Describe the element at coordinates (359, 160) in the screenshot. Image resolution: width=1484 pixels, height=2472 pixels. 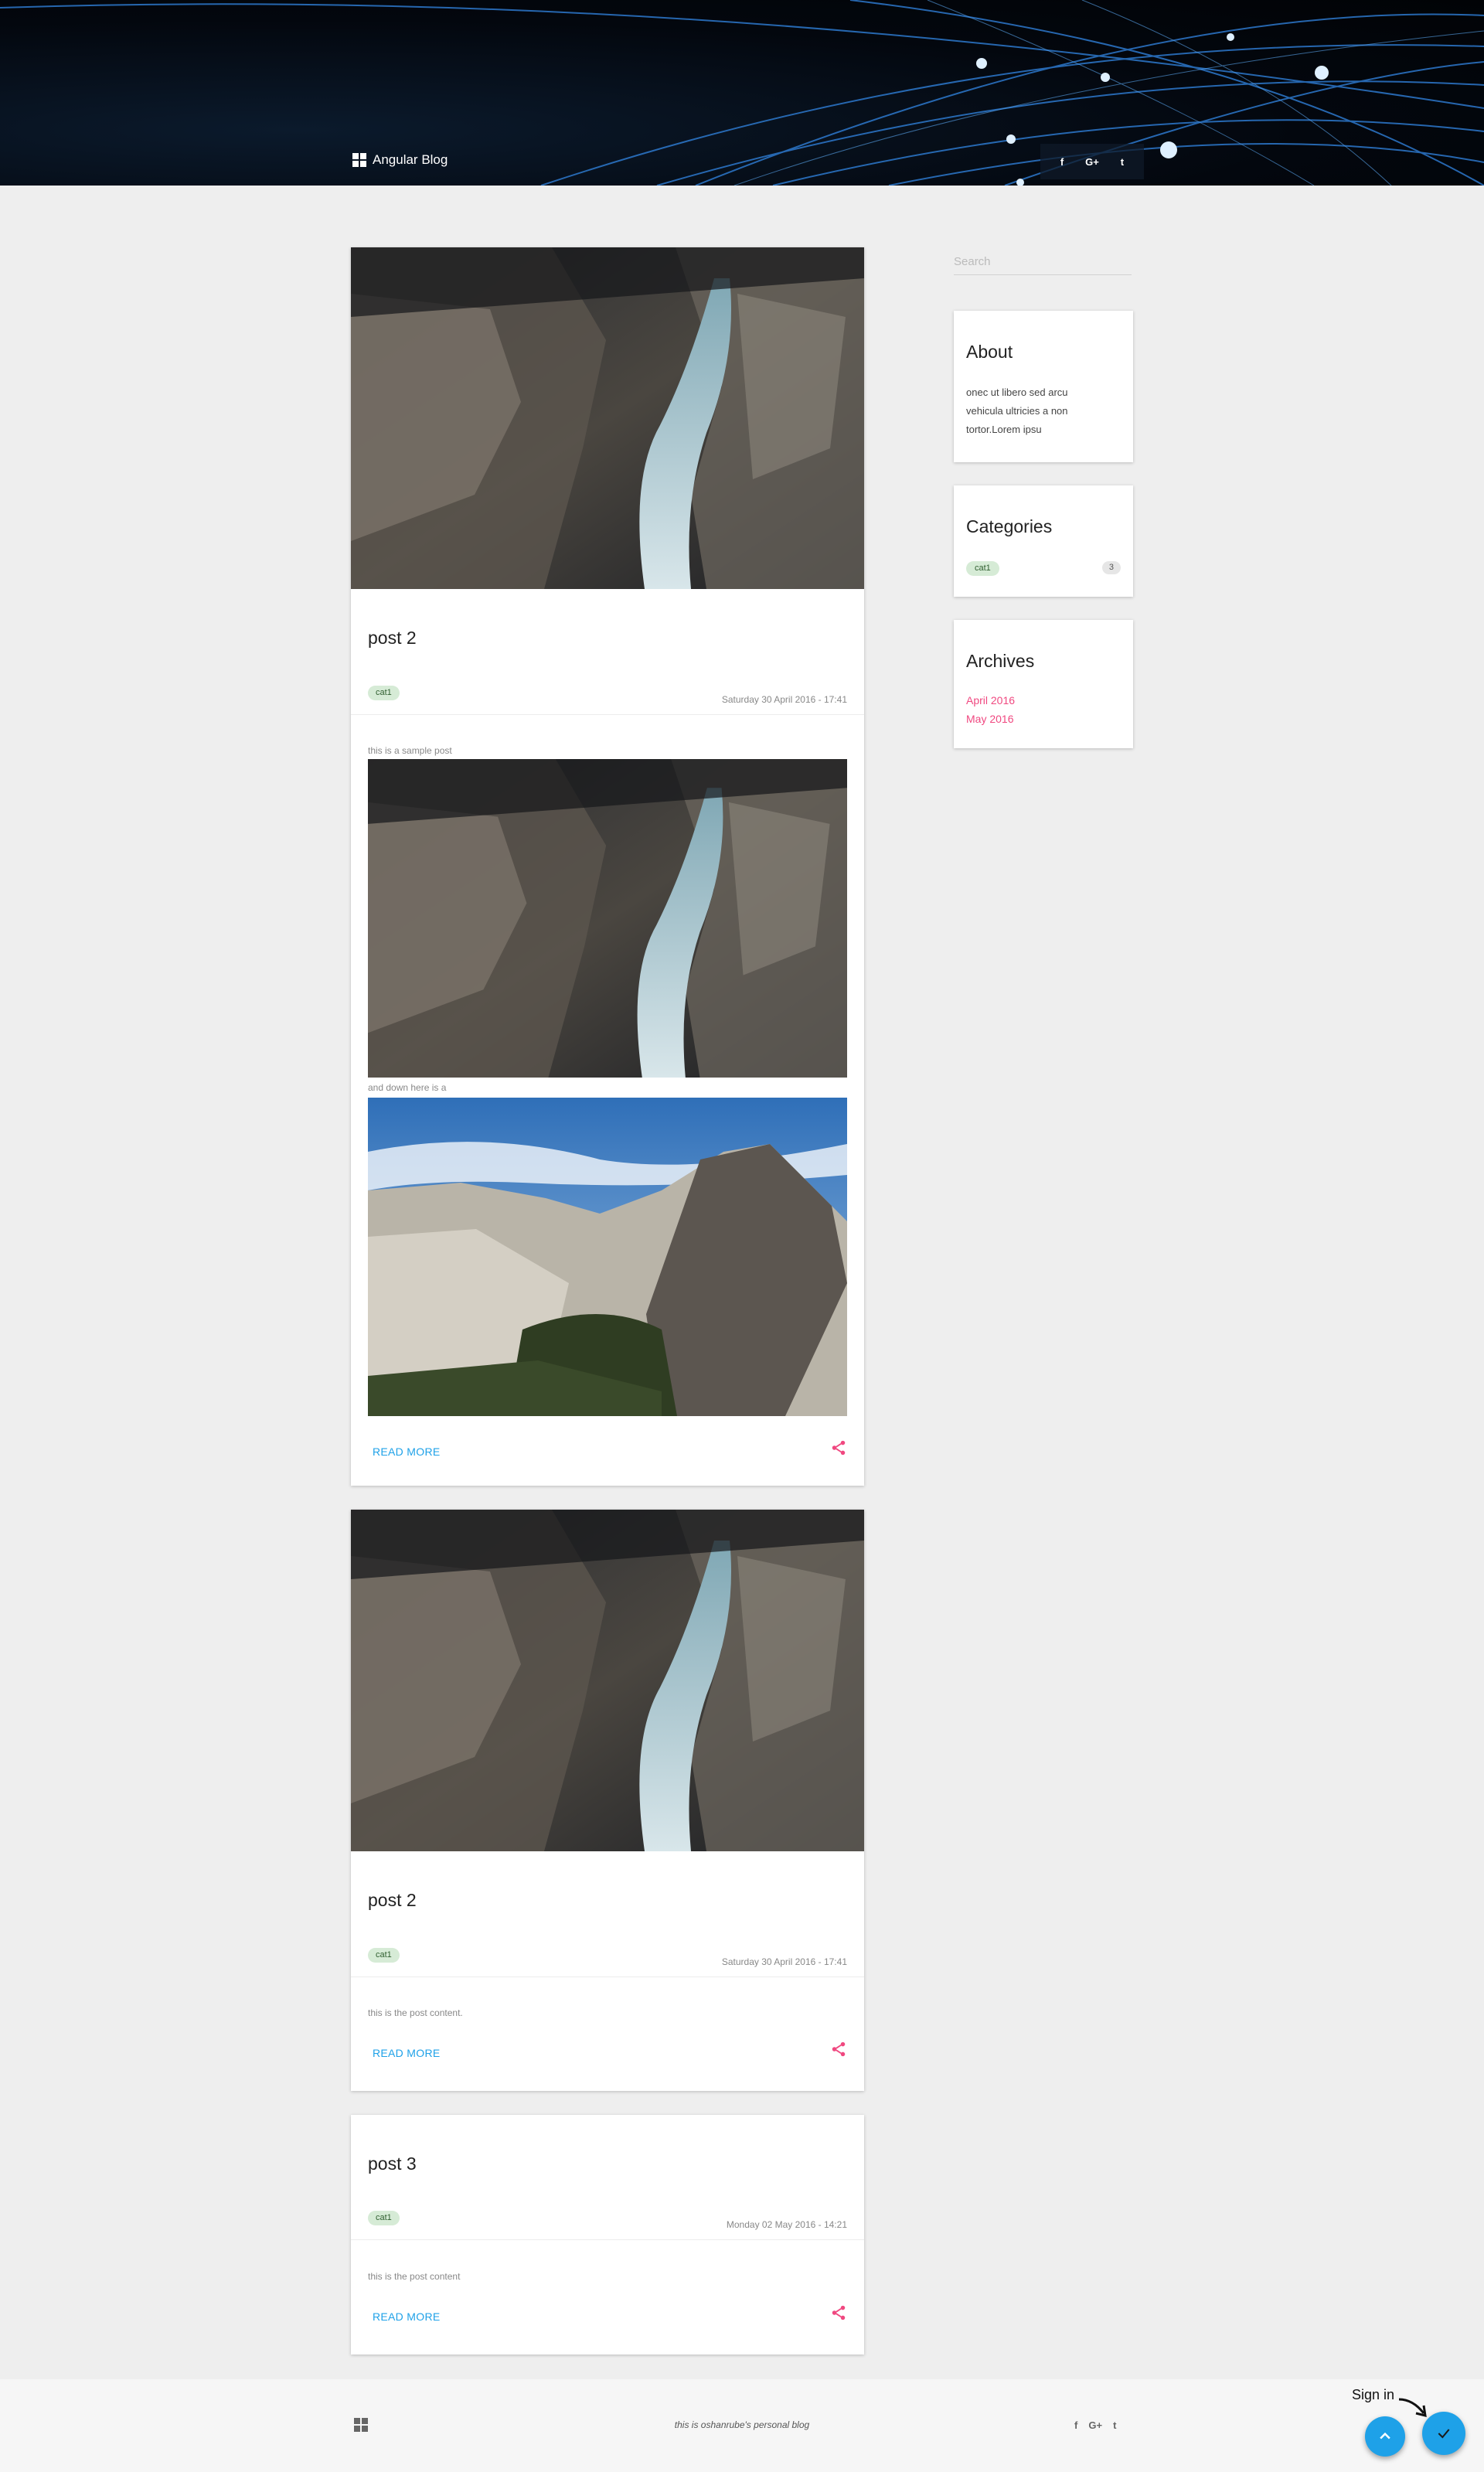
I see `dashboard-icon` at that location.